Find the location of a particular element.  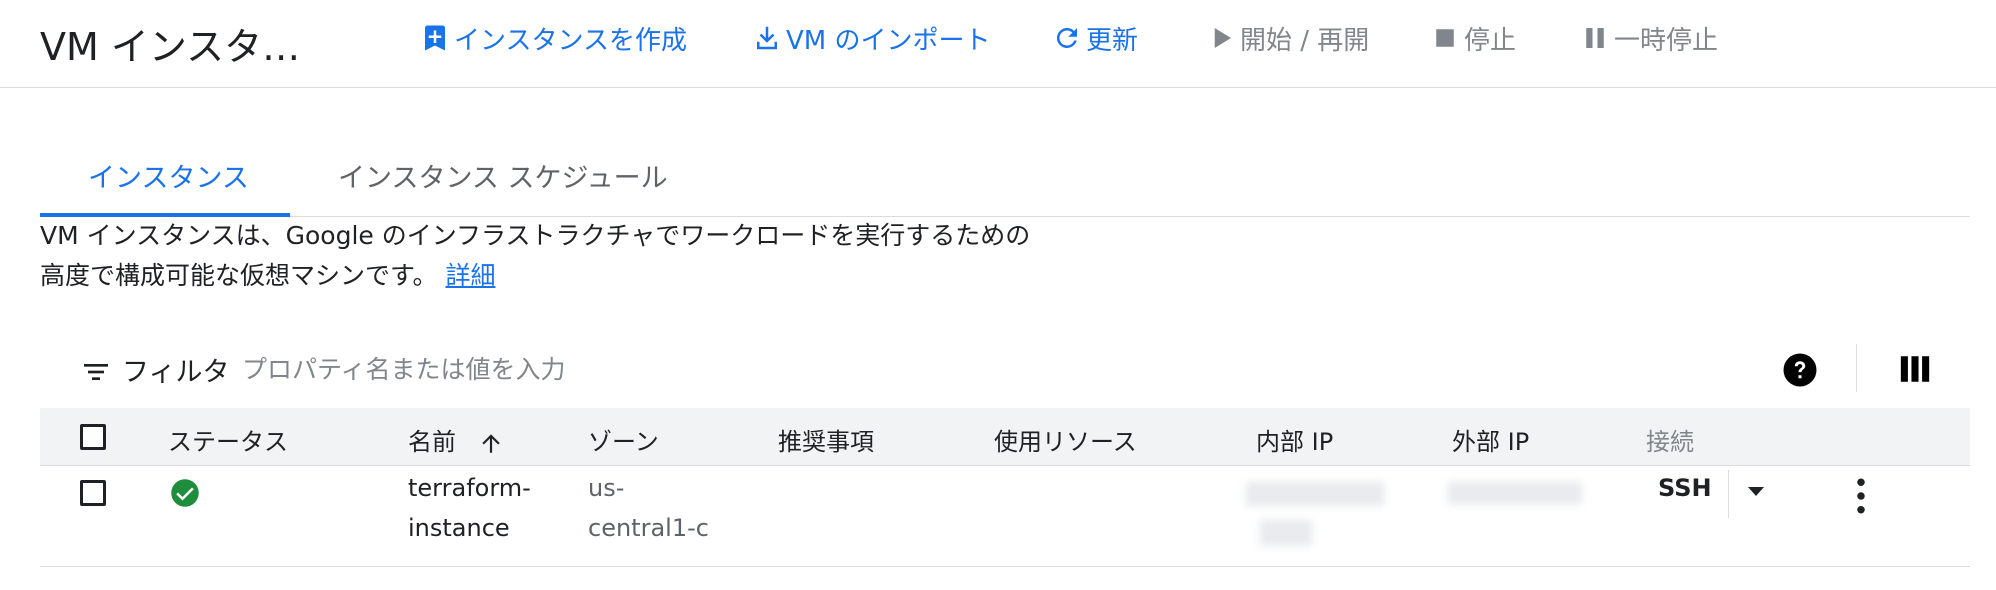

filter-input is located at coordinates (742, 369).